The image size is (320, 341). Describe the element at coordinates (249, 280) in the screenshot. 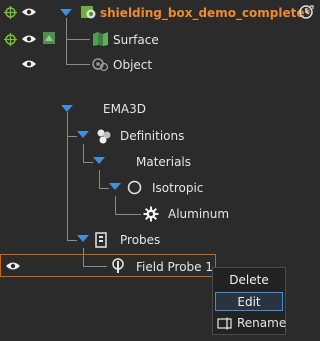

I see `menu-item-delete: Delete` at that location.